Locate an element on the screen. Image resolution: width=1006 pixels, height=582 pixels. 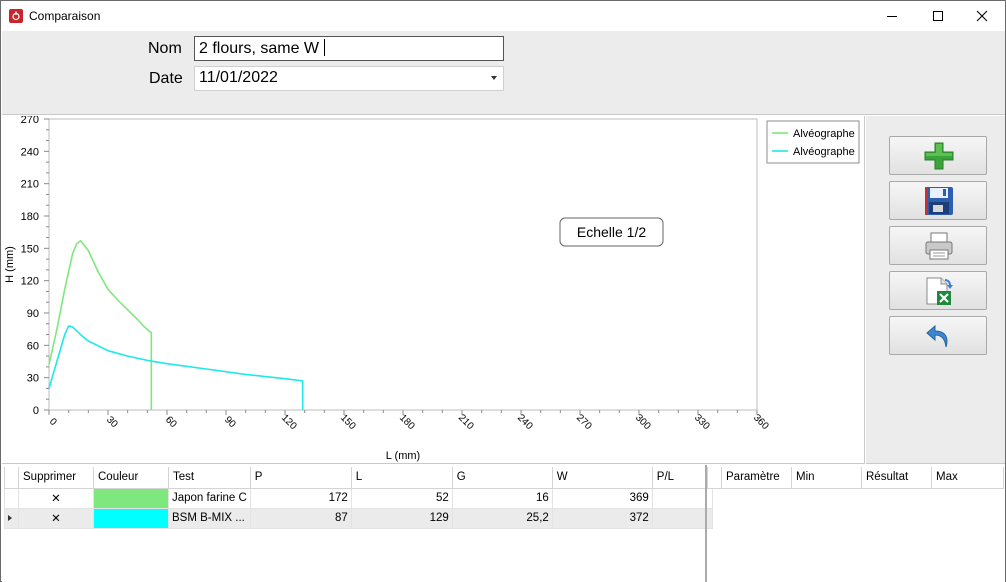
y-tick-label: 150 is located at coordinates (30, 249).